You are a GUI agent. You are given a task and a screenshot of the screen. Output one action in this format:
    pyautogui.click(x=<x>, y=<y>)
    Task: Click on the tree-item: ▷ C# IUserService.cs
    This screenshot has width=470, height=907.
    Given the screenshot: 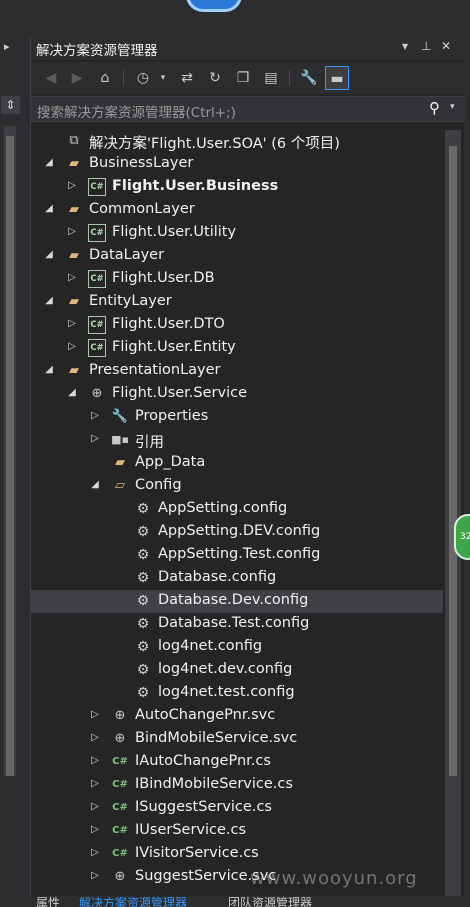 What is the action you would take?
    pyautogui.click(x=237, y=831)
    